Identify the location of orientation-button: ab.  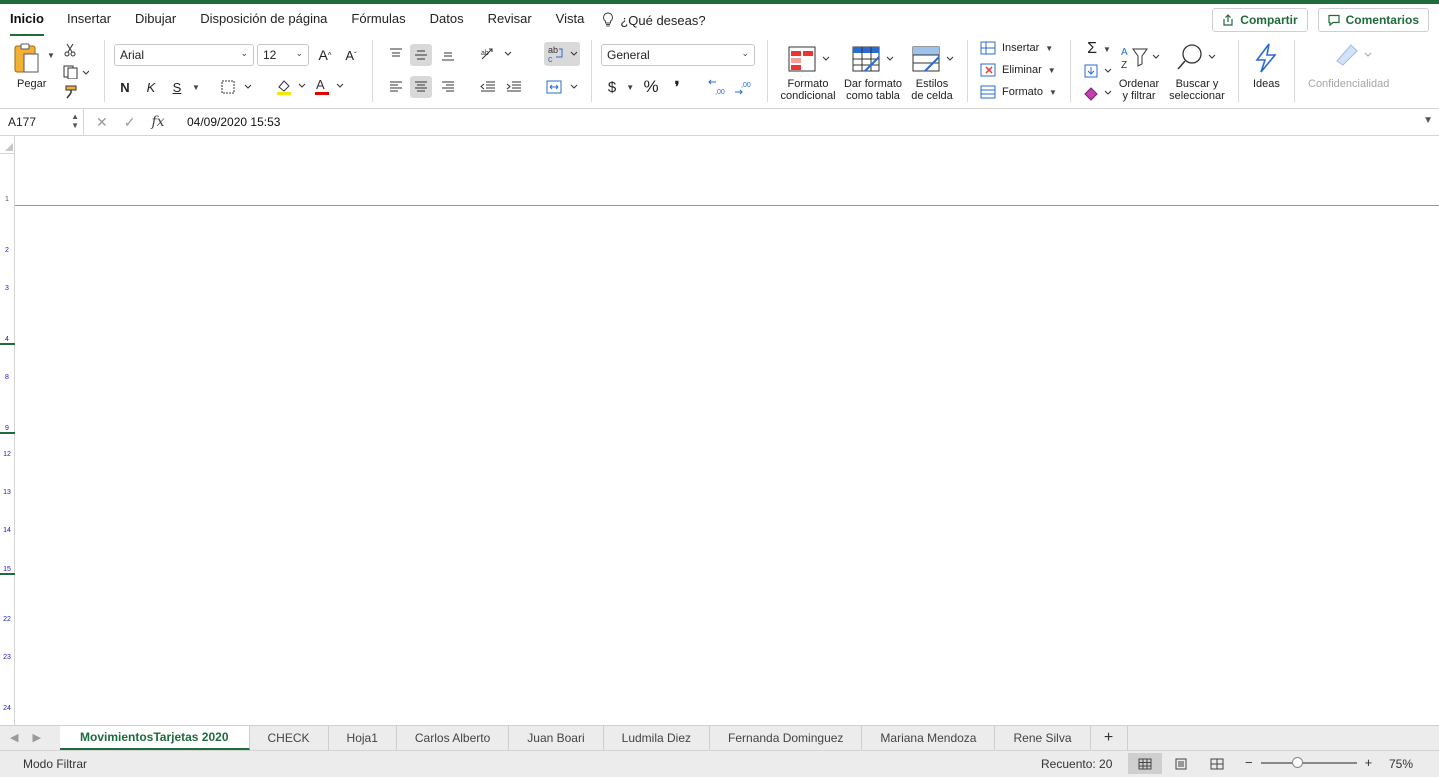
(496, 54).